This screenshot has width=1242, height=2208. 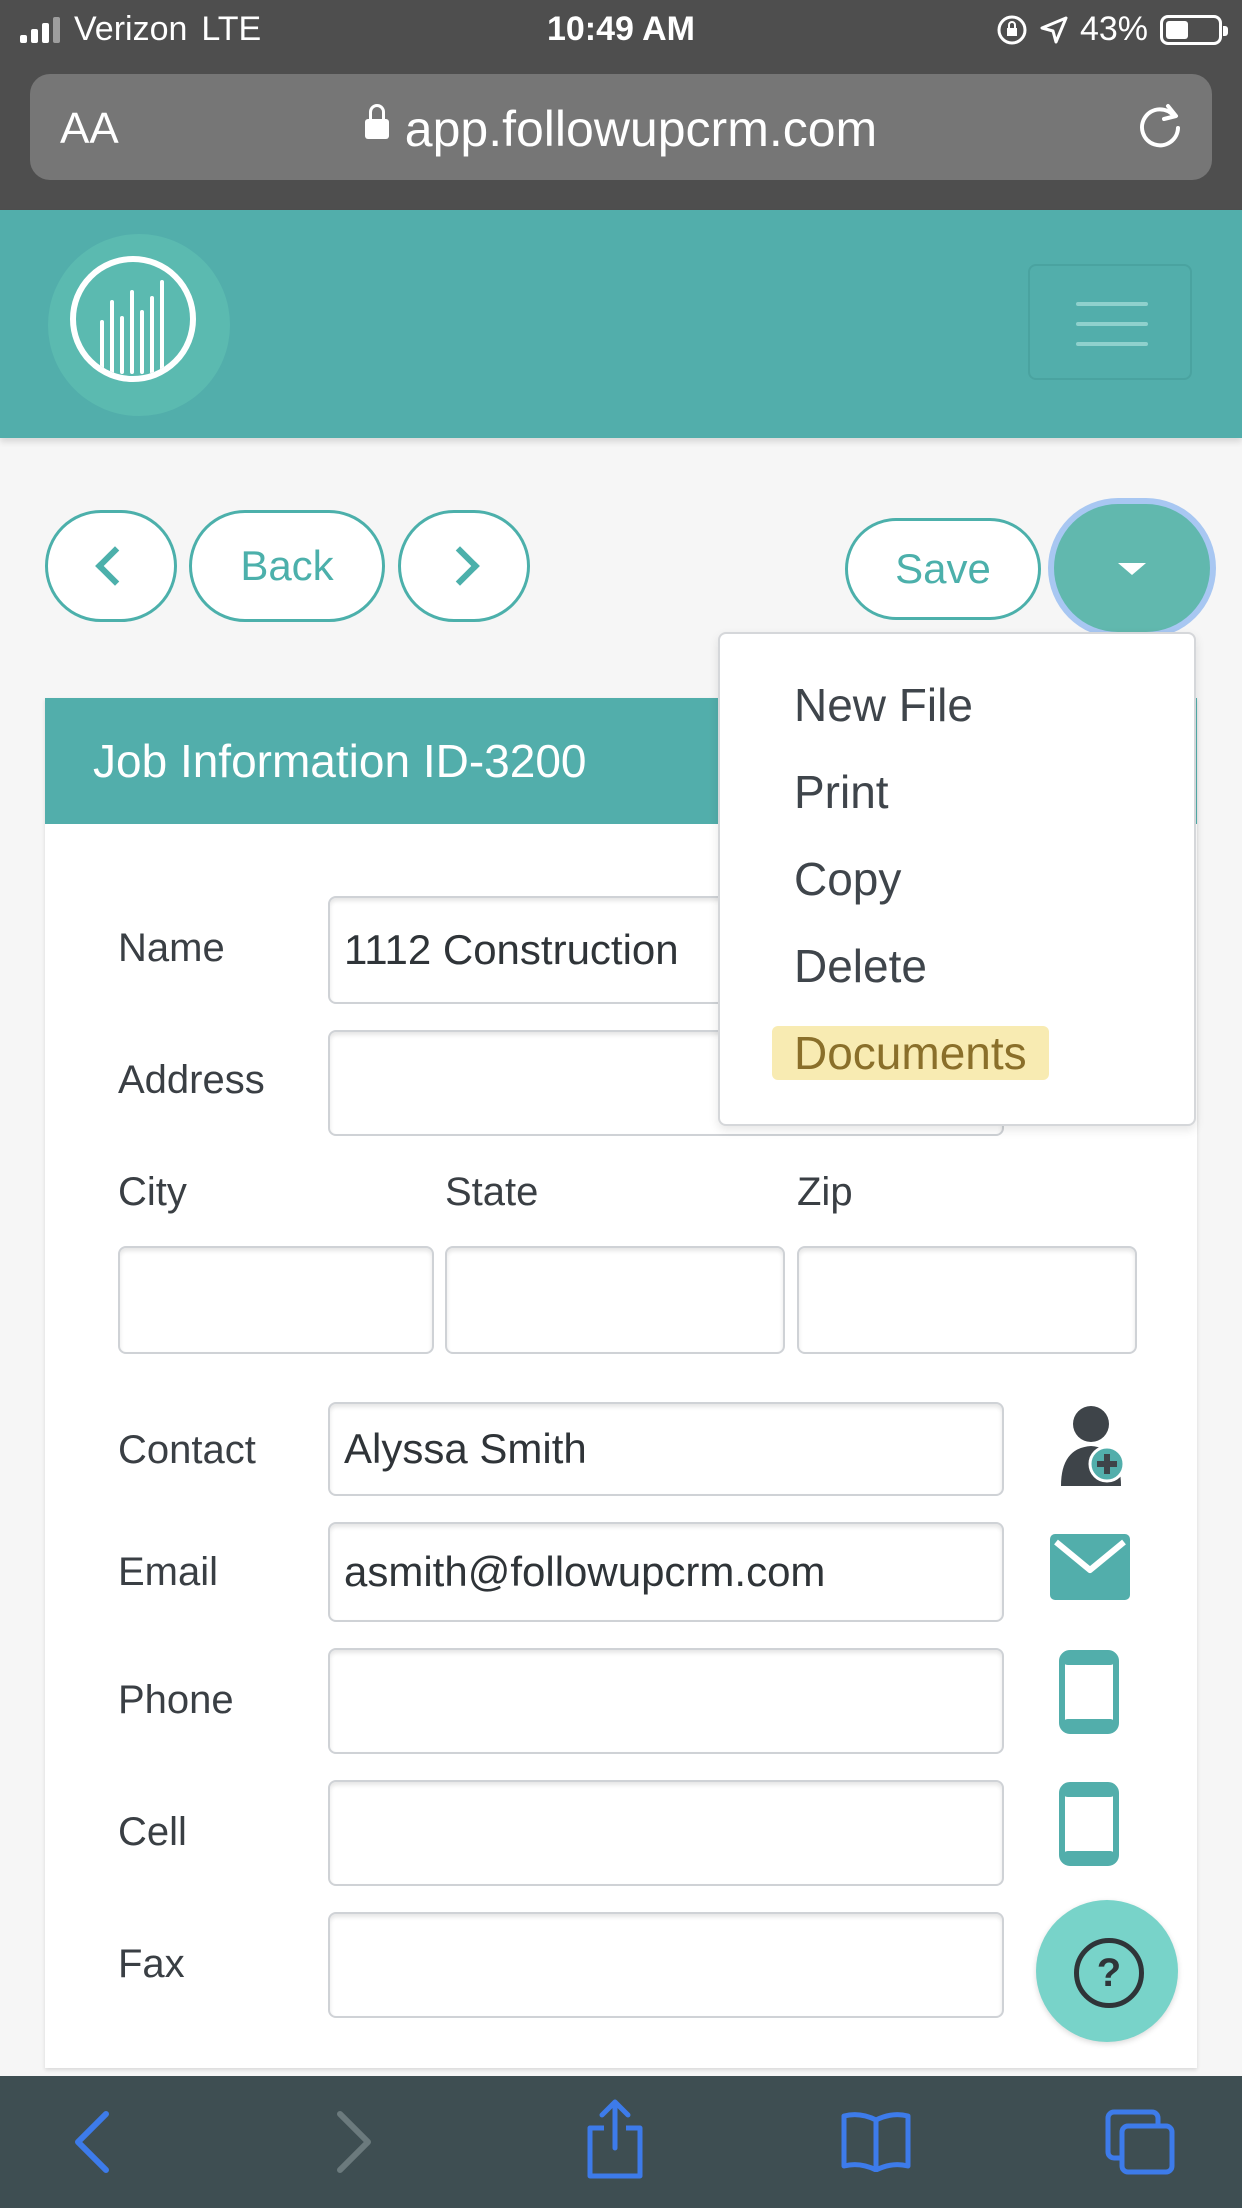 I want to click on email-label: Email, so click(x=168, y=1572).